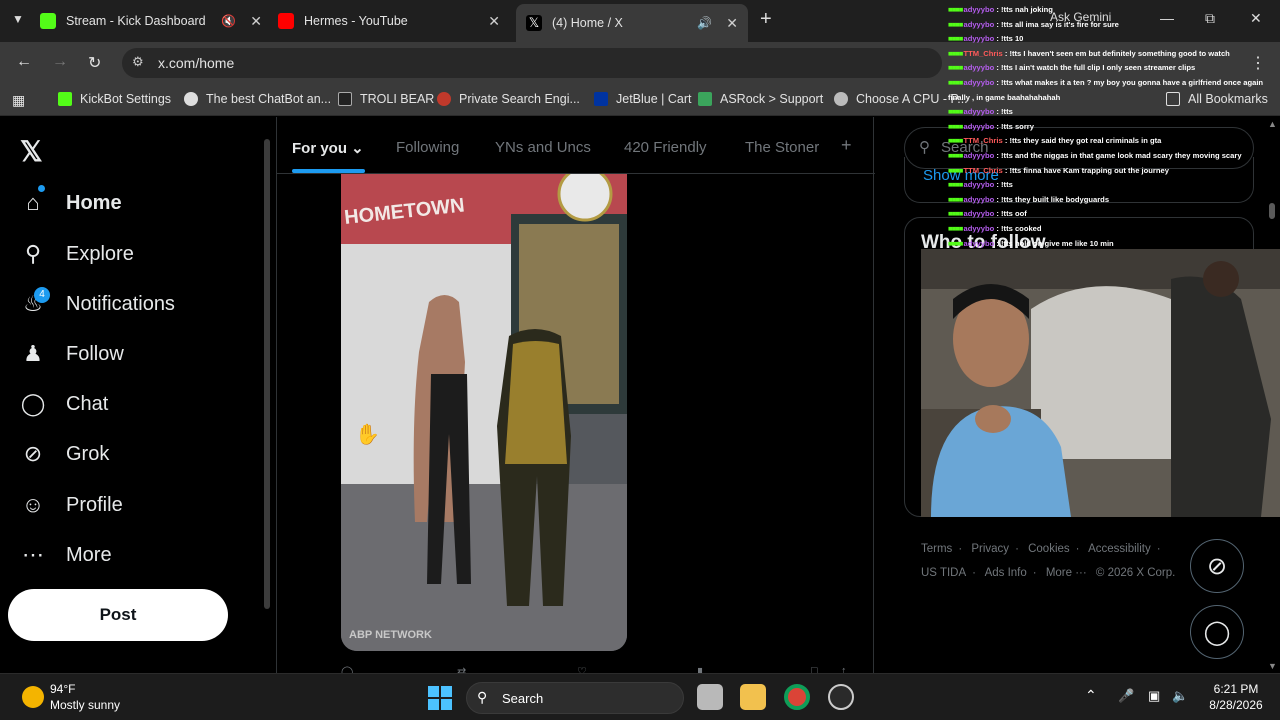  I want to click on clock-time: 6:21 PM, so click(1236, 689).